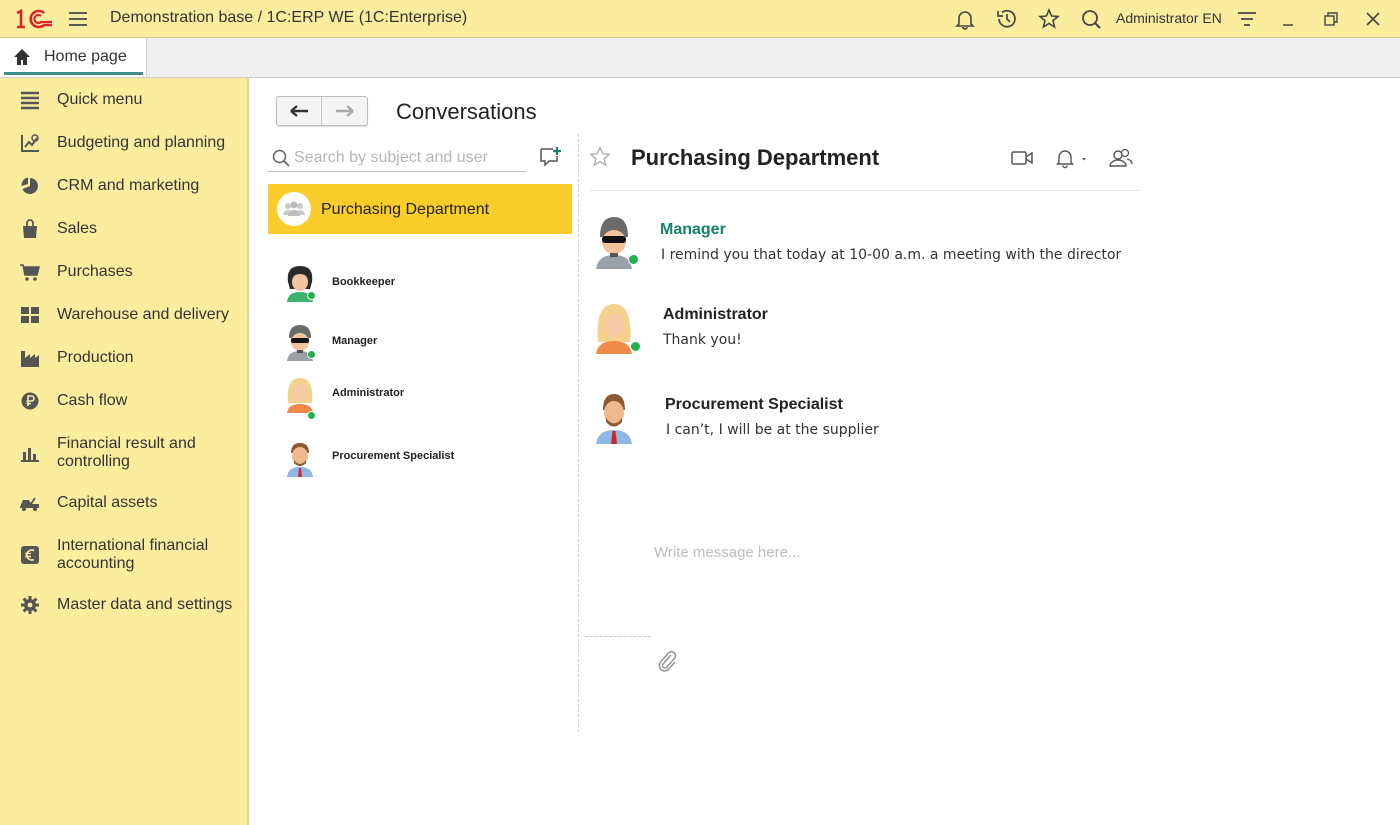 This screenshot has height=825, width=1400. I want to click on input-divider, so click(618, 636).